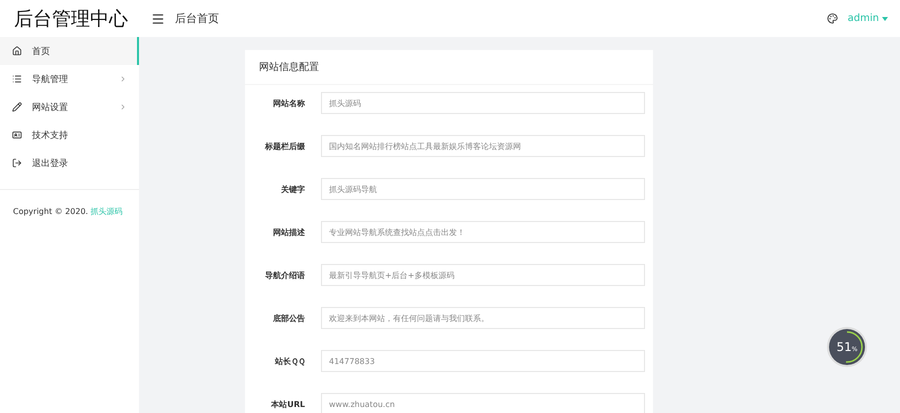  Describe the element at coordinates (50, 136) in the screenshot. I see `sidebar-item-label: 技术支持` at that location.